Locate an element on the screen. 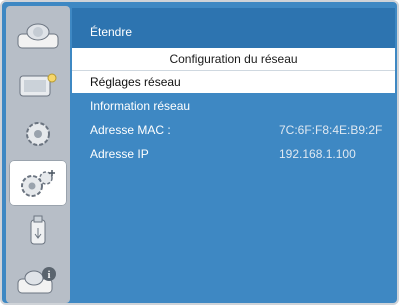 This screenshot has height=305, width=399. ip-address-row: Adresse IP 192.168.1.100 is located at coordinates (233, 154).